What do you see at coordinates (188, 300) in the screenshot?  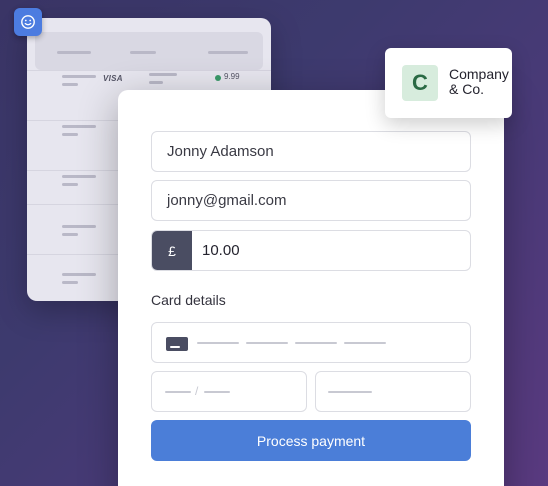 I see `card-details-label: Card details` at bounding box center [188, 300].